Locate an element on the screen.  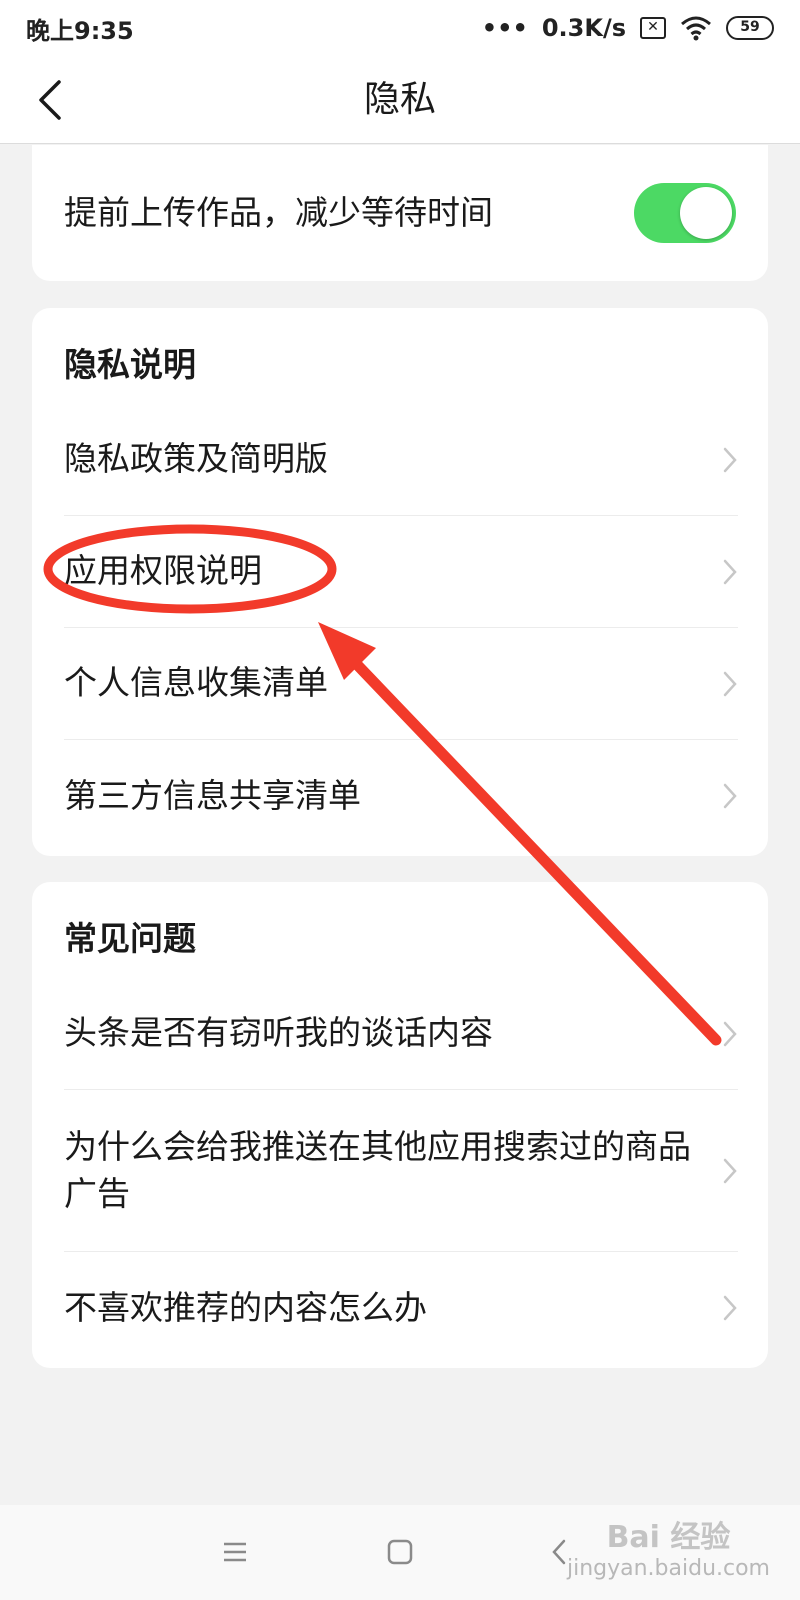
chevron-left-icon is located at coordinates (50, 100).